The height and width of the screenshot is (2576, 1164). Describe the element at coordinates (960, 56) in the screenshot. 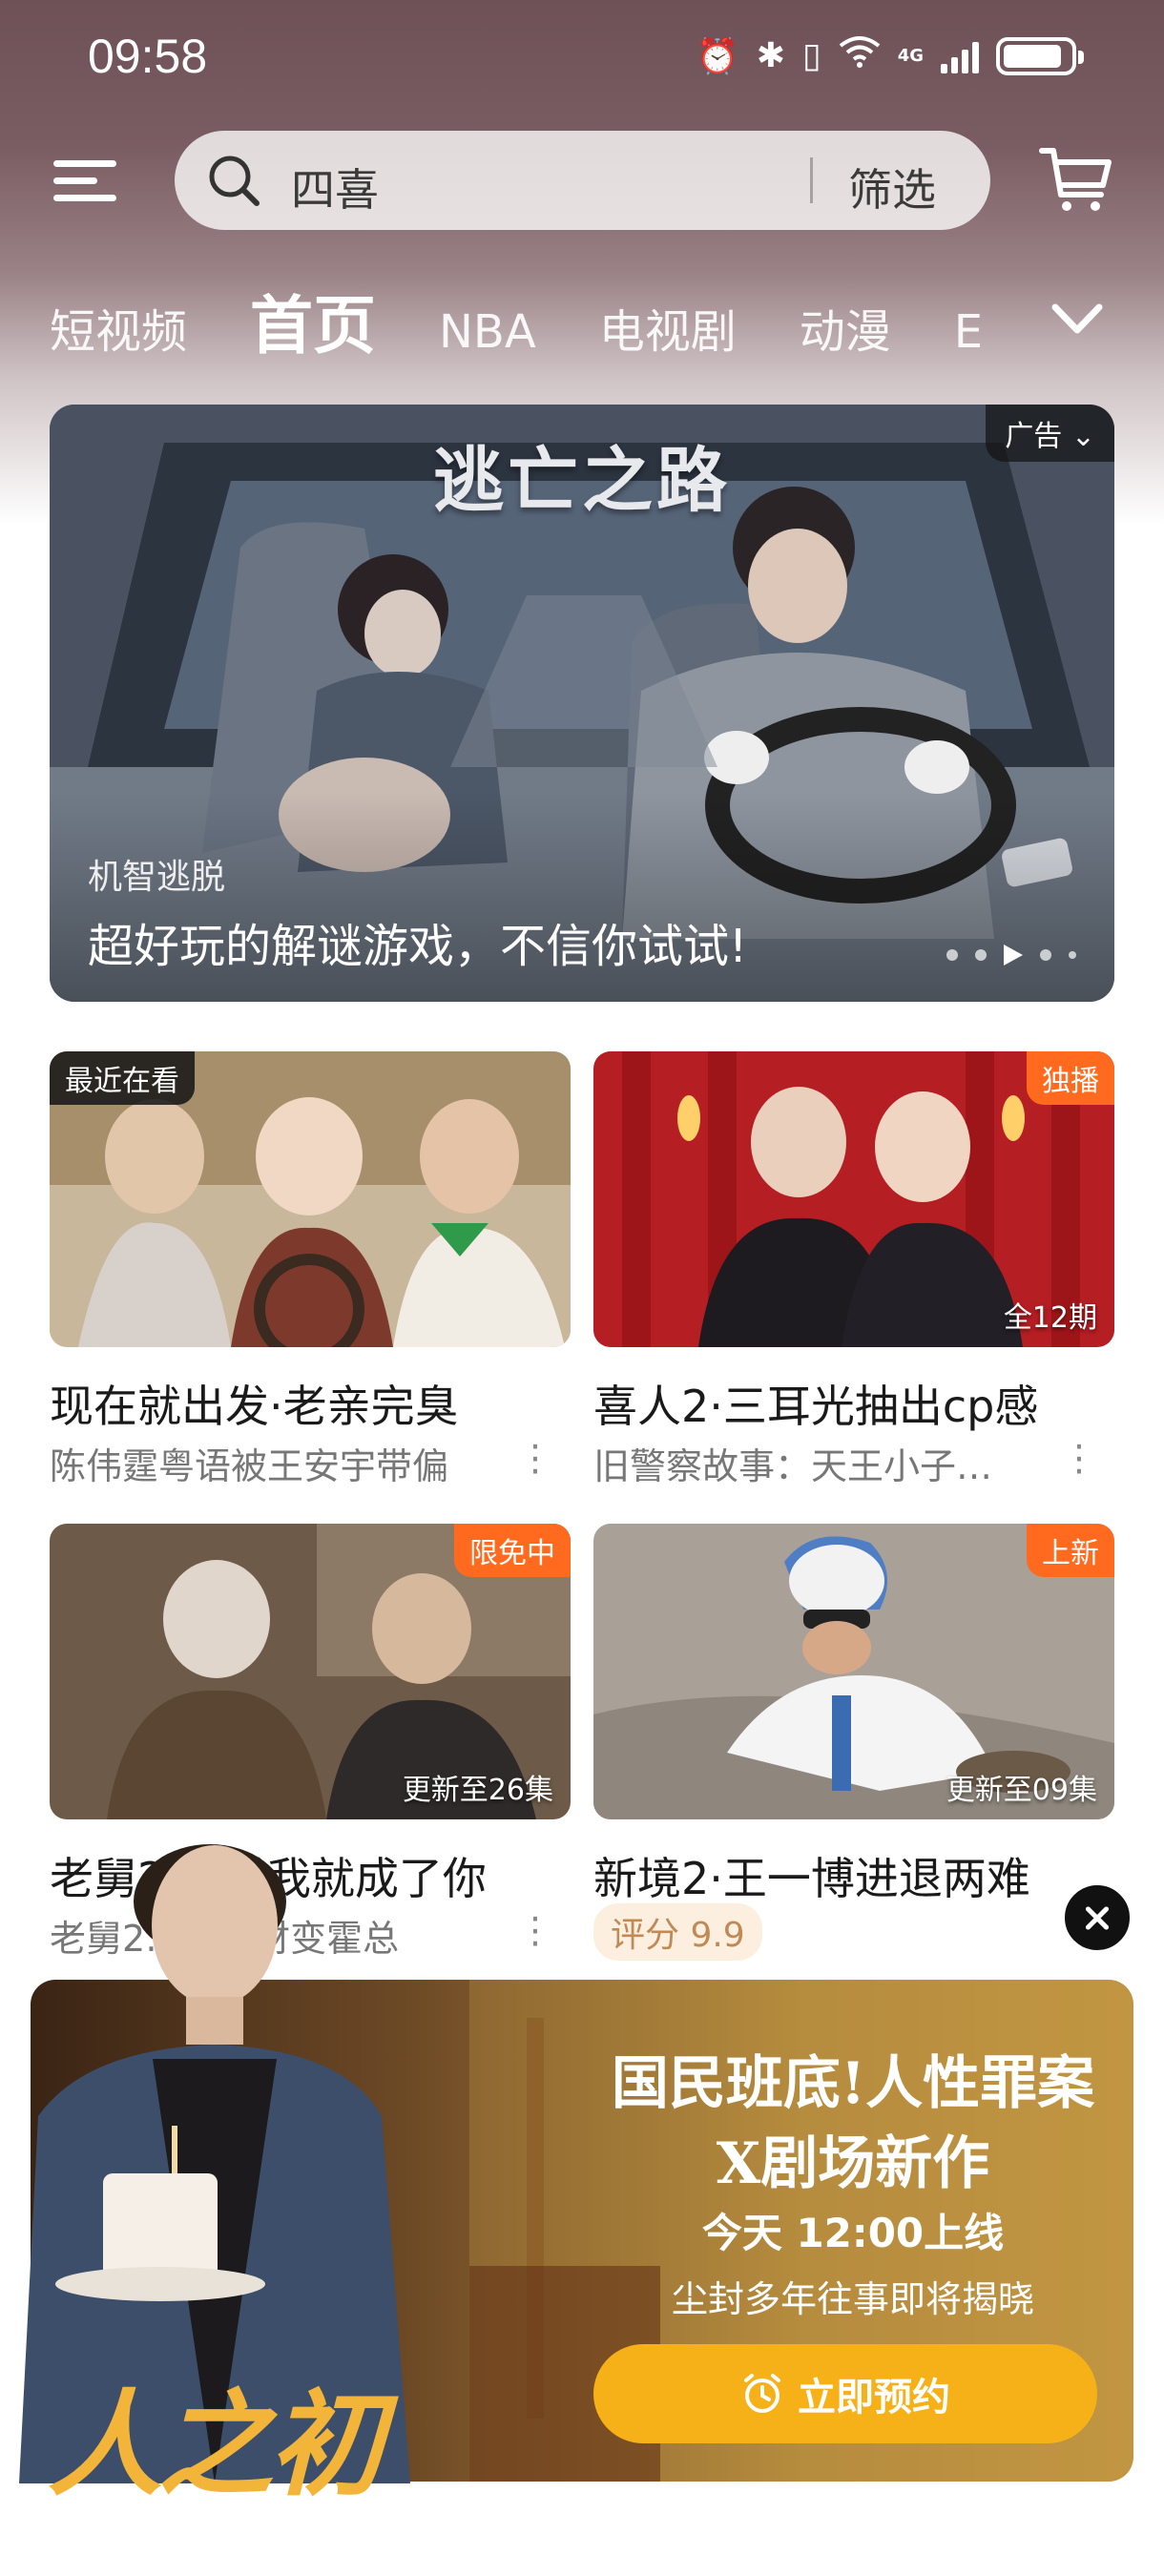

I see `cellular-signal-icon` at that location.